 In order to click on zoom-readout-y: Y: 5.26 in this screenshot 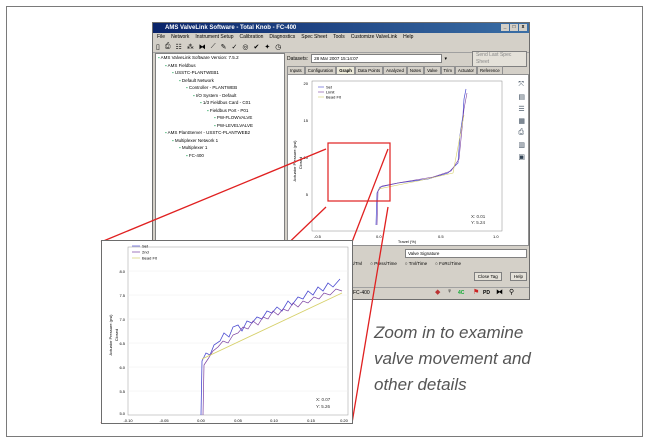, I will do `click(323, 406)`.